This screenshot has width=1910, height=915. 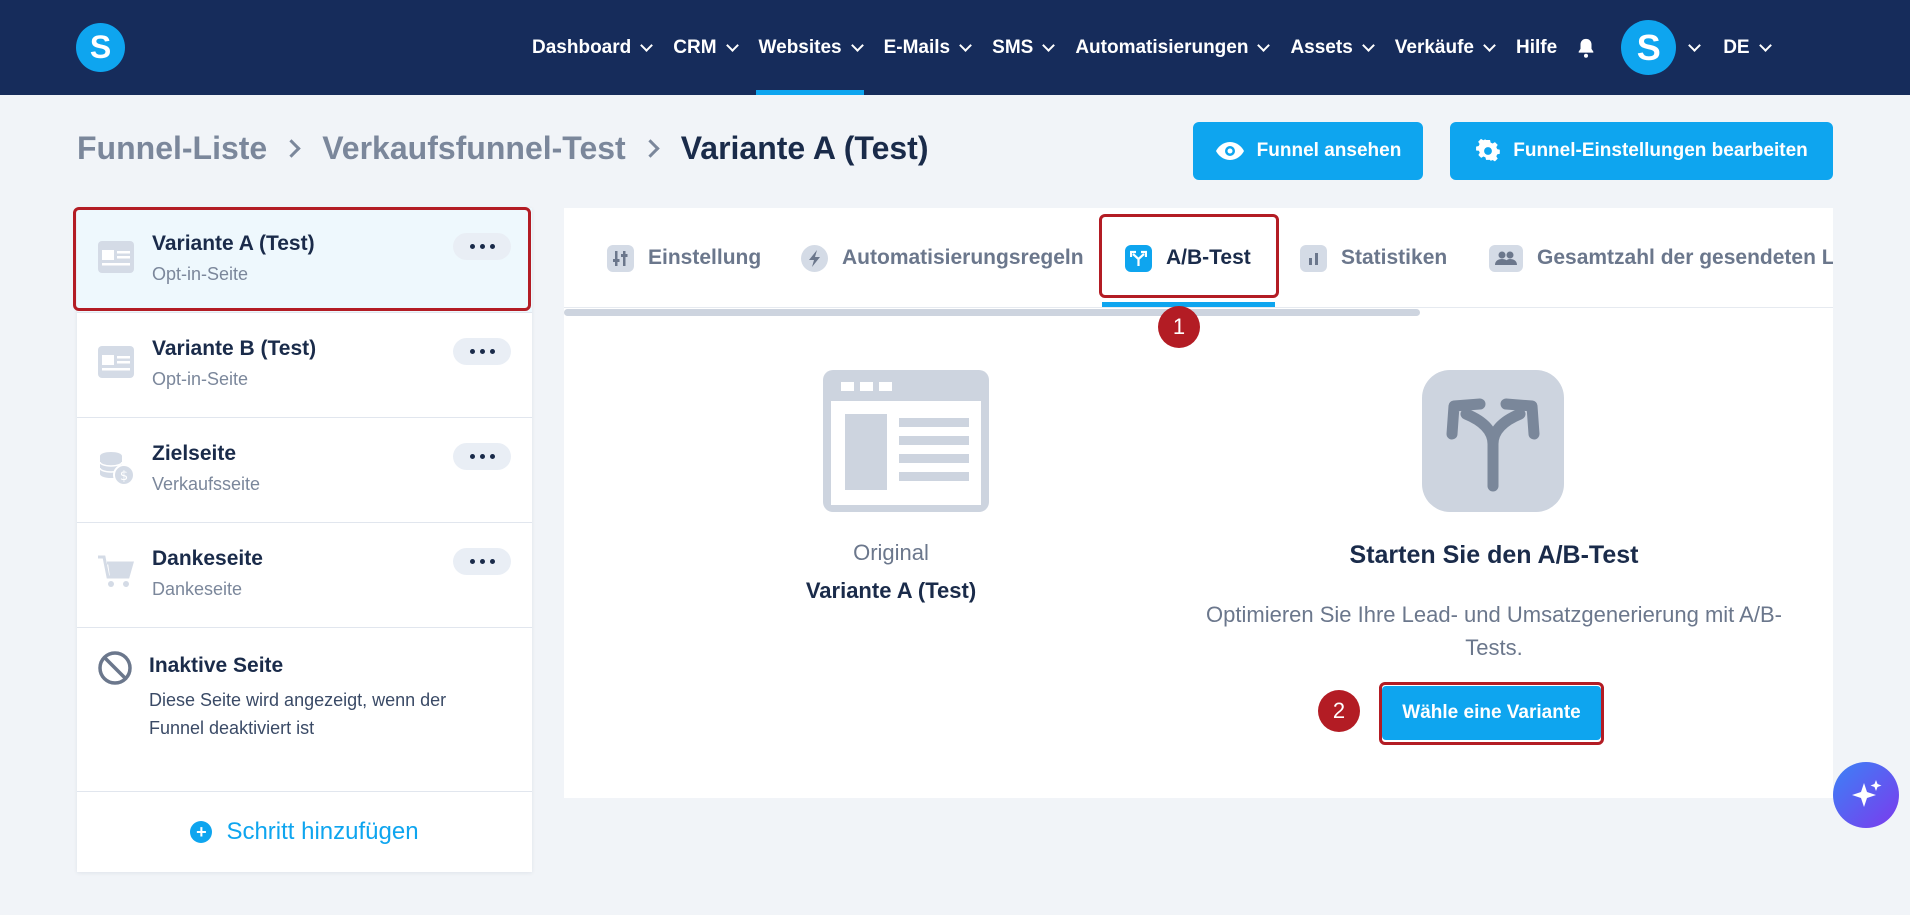 I want to click on eye-icon, so click(x=1229, y=151).